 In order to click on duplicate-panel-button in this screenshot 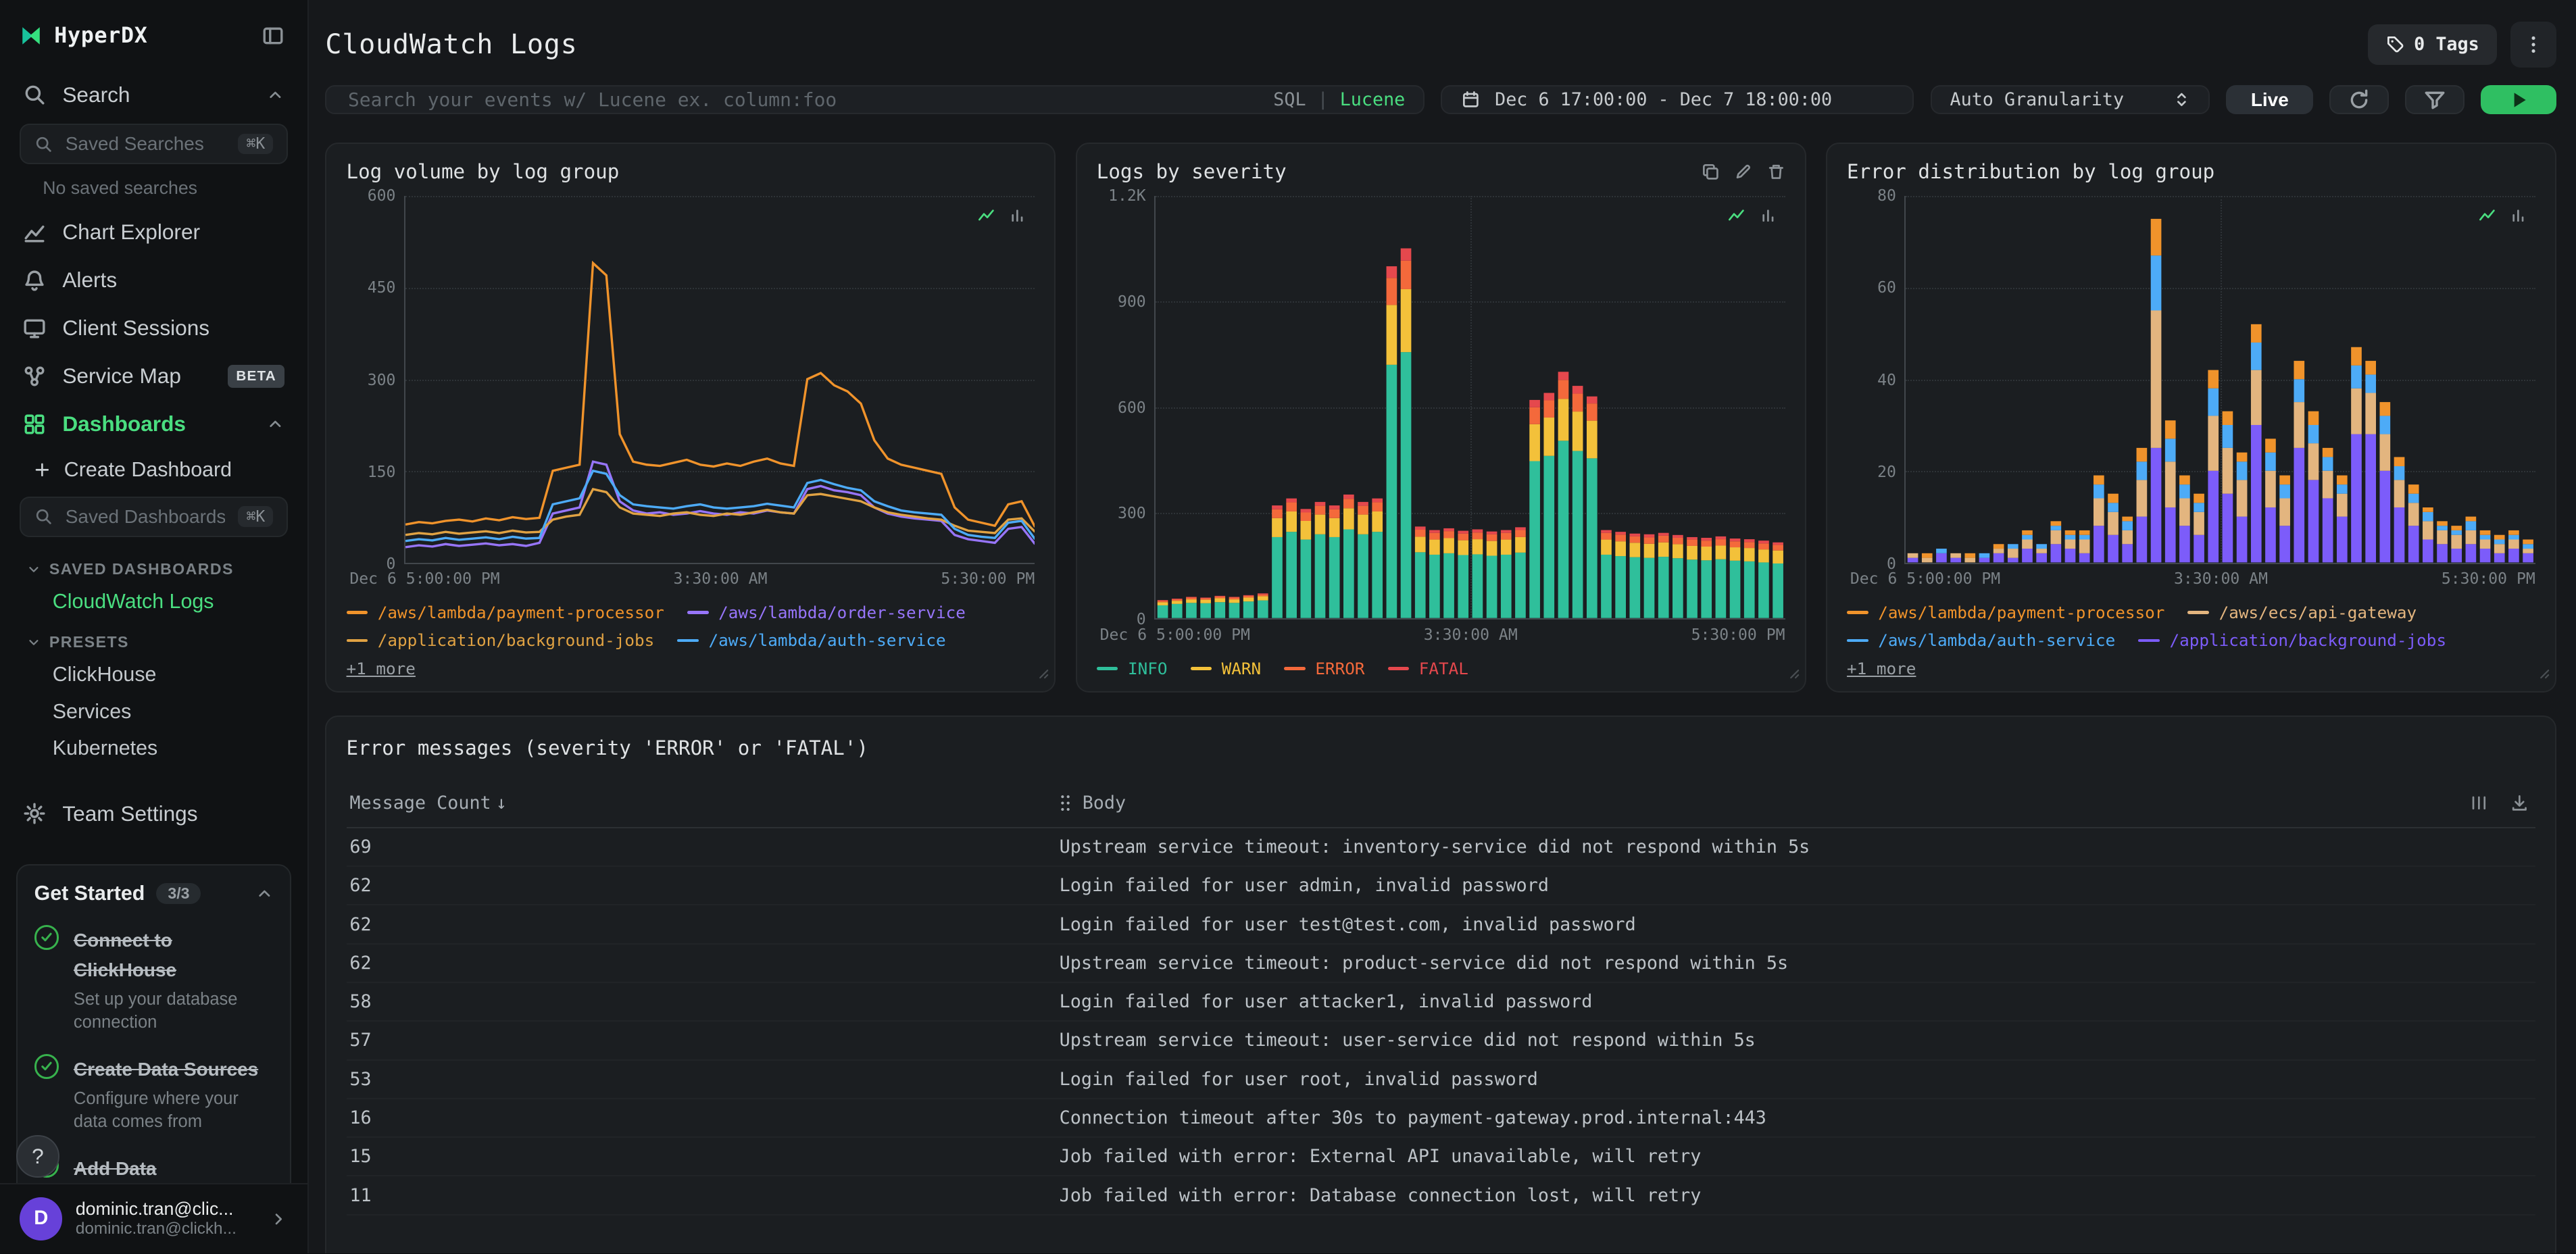, I will do `click(1711, 172)`.